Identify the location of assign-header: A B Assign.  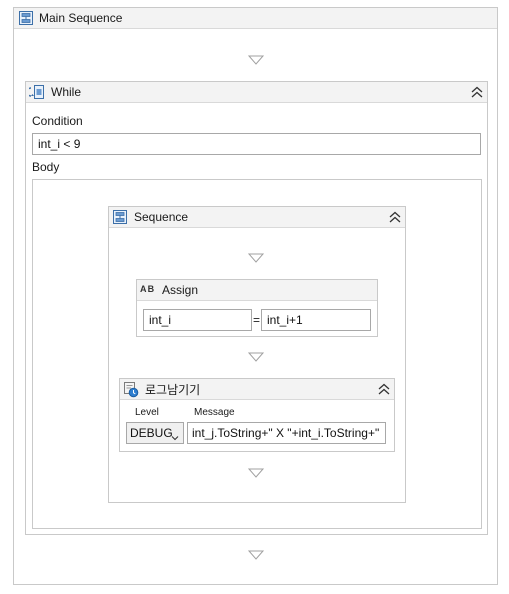
(257, 290).